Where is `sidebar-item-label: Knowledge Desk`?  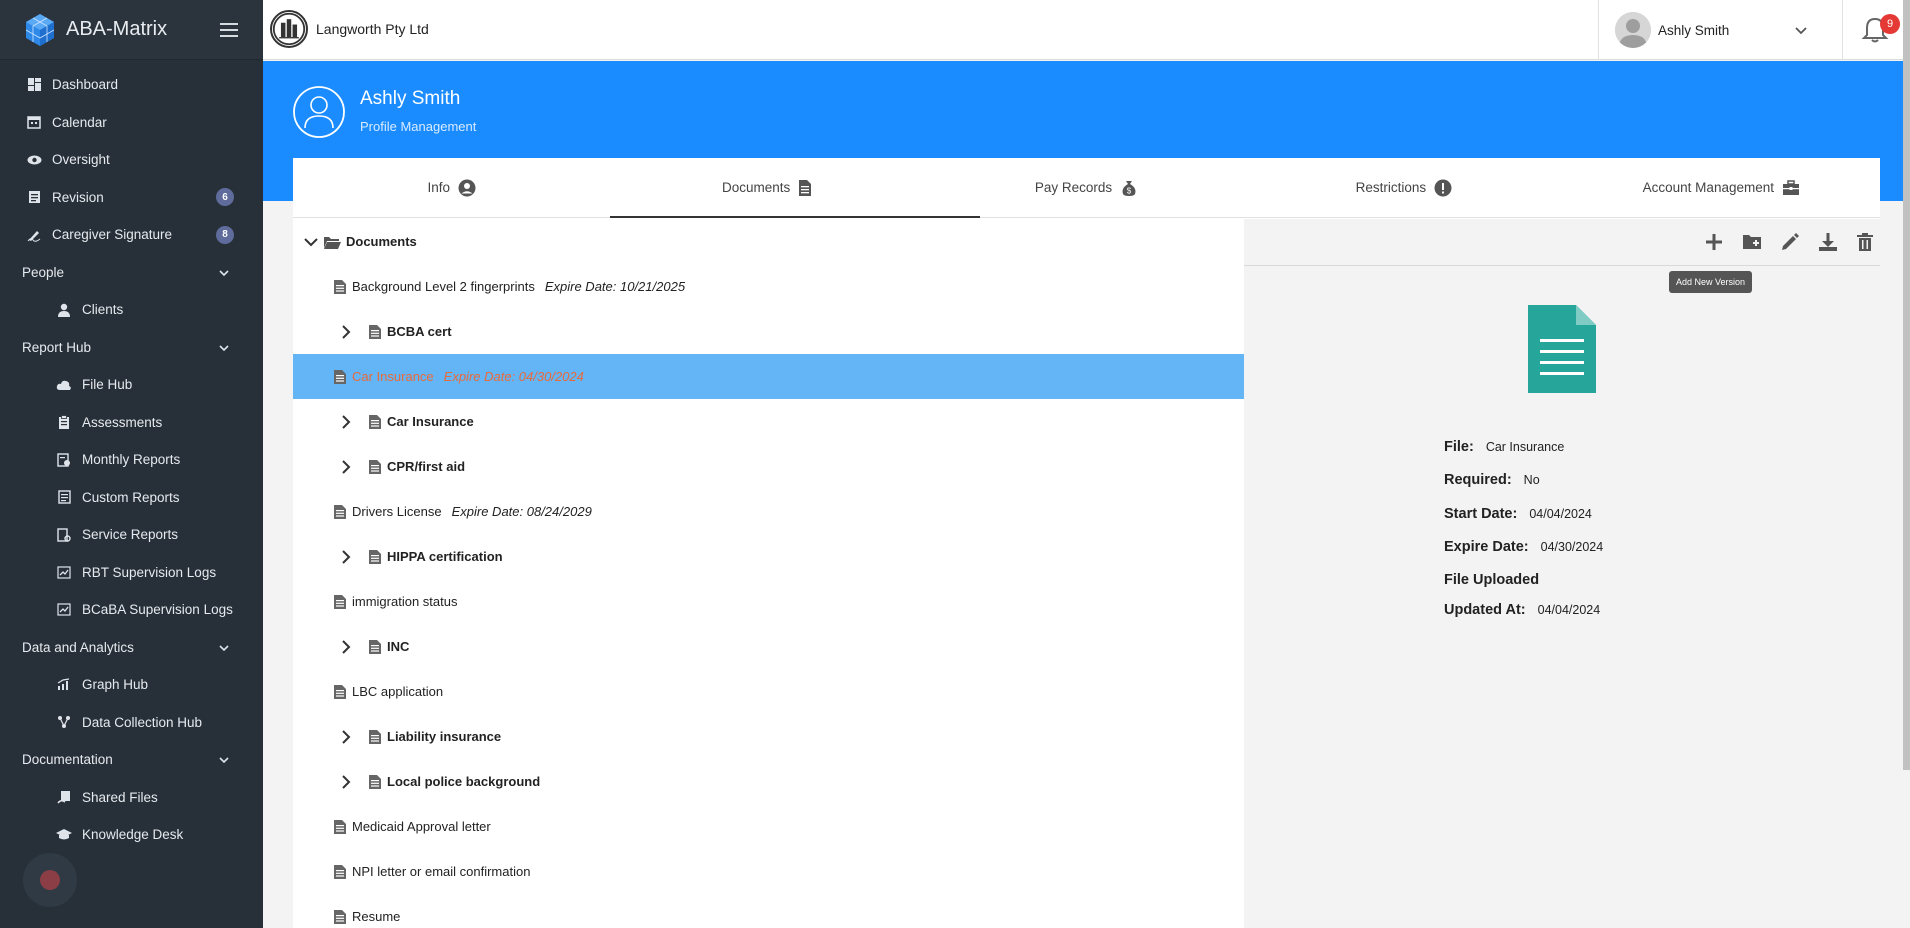 sidebar-item-label: Knowledge Desk is located at coordinates (133, 835).